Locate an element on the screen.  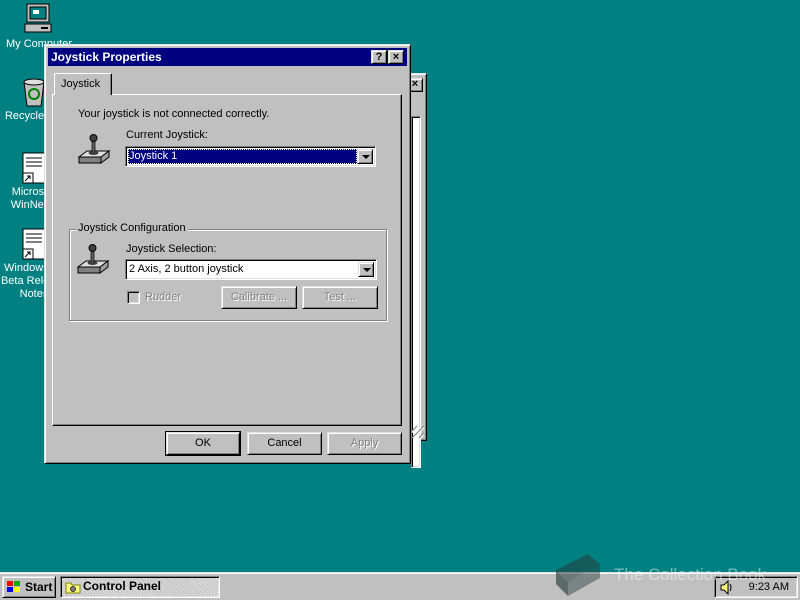
tab-label: Joystick is located at coordinates (81, 84).